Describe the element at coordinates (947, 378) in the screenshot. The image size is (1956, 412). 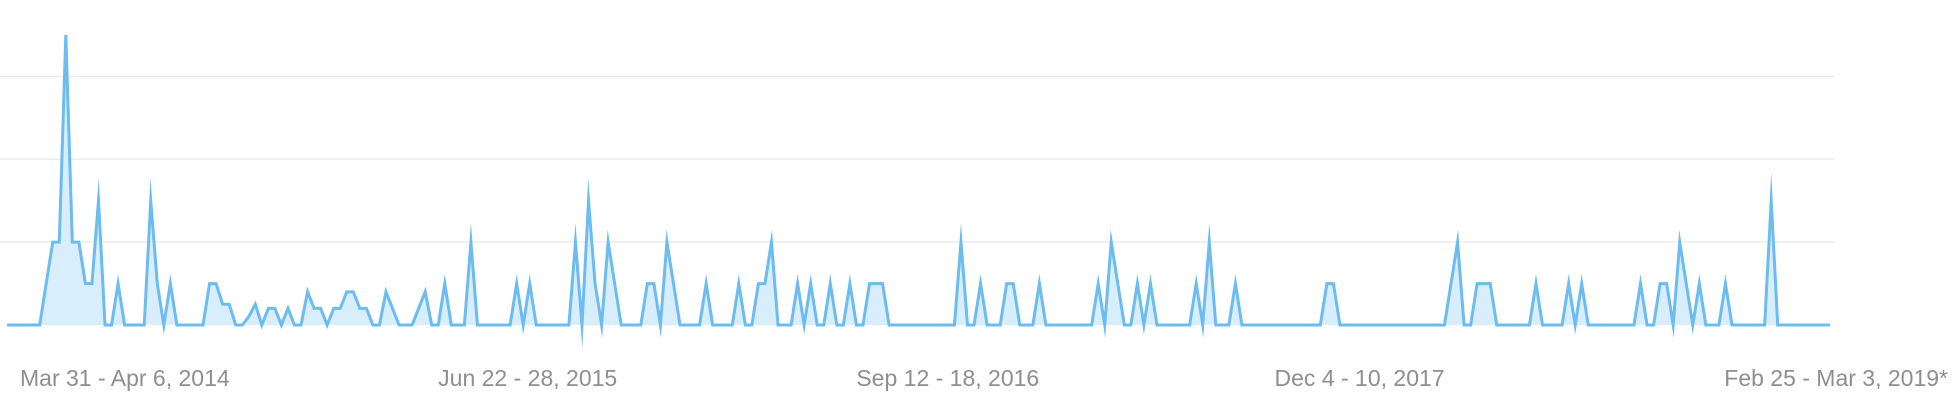
I see `x-tick-label: Sep 12 - 18, 2016` at that location.